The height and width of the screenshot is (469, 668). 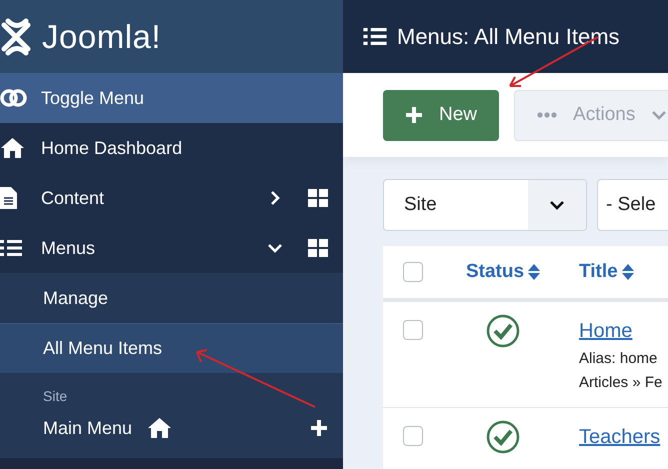 I want to click on filter-select: - Sele, so click(x=632, y=205).